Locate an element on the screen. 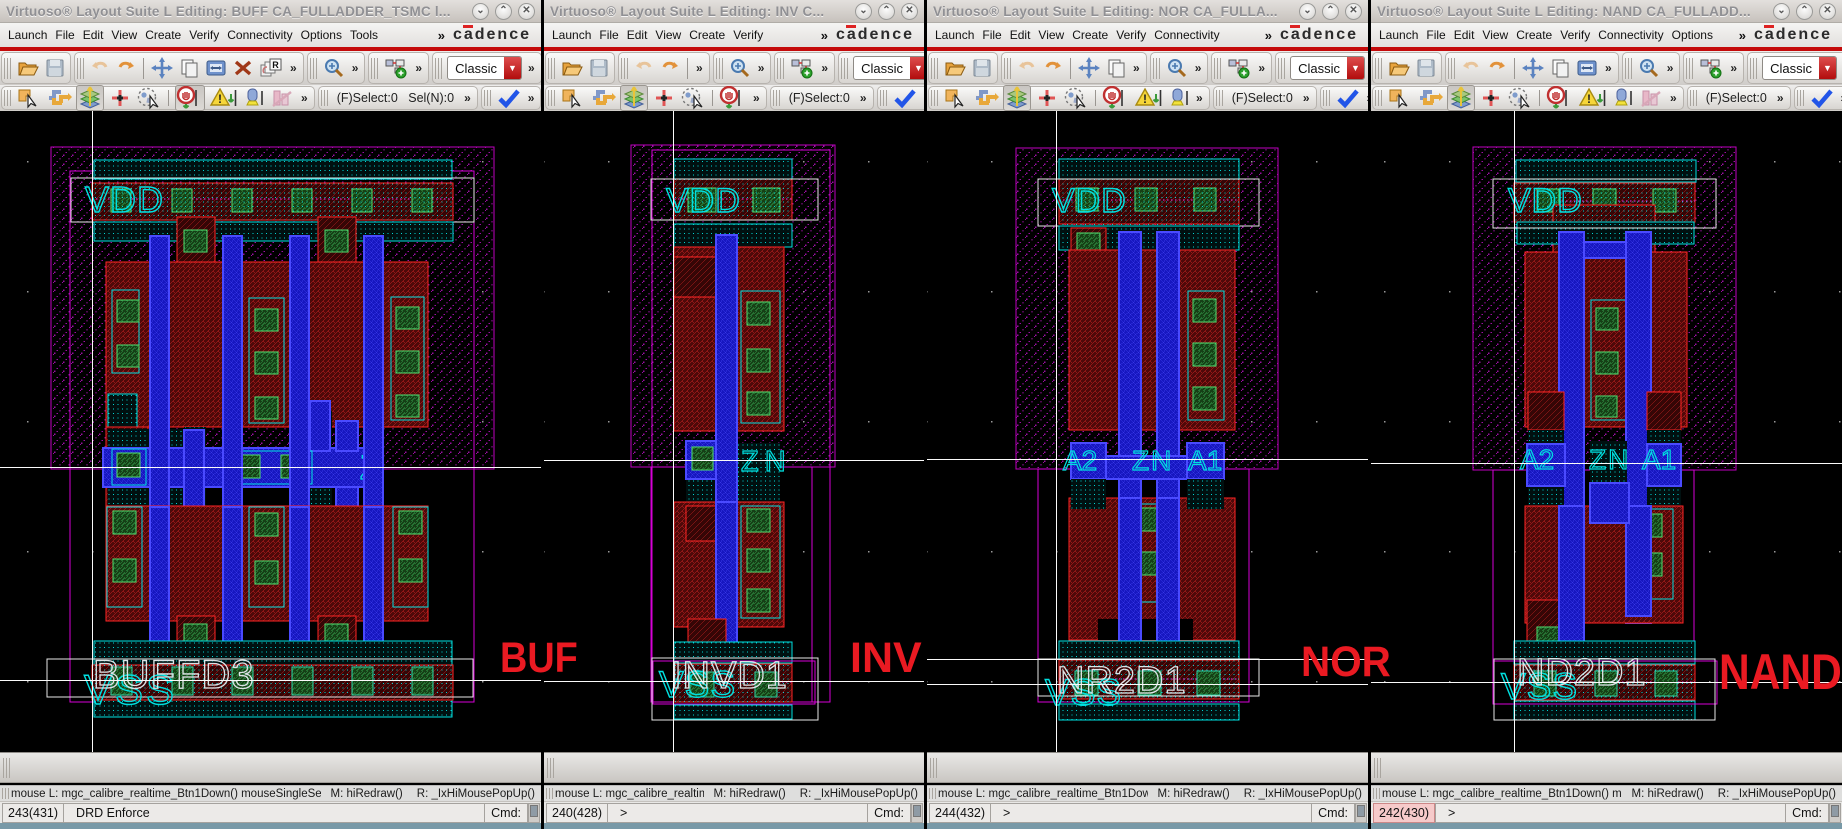 The image size is (1842, 829). svg-text: R is located at coordinates (275, 65).